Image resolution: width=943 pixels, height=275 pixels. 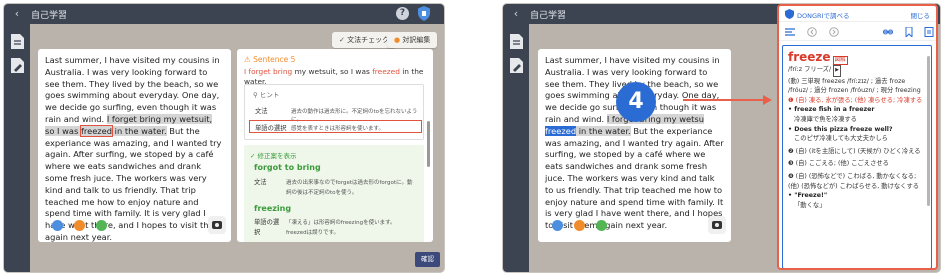 I want to click on feedback-scrollbar, so click(x=428, y=144).